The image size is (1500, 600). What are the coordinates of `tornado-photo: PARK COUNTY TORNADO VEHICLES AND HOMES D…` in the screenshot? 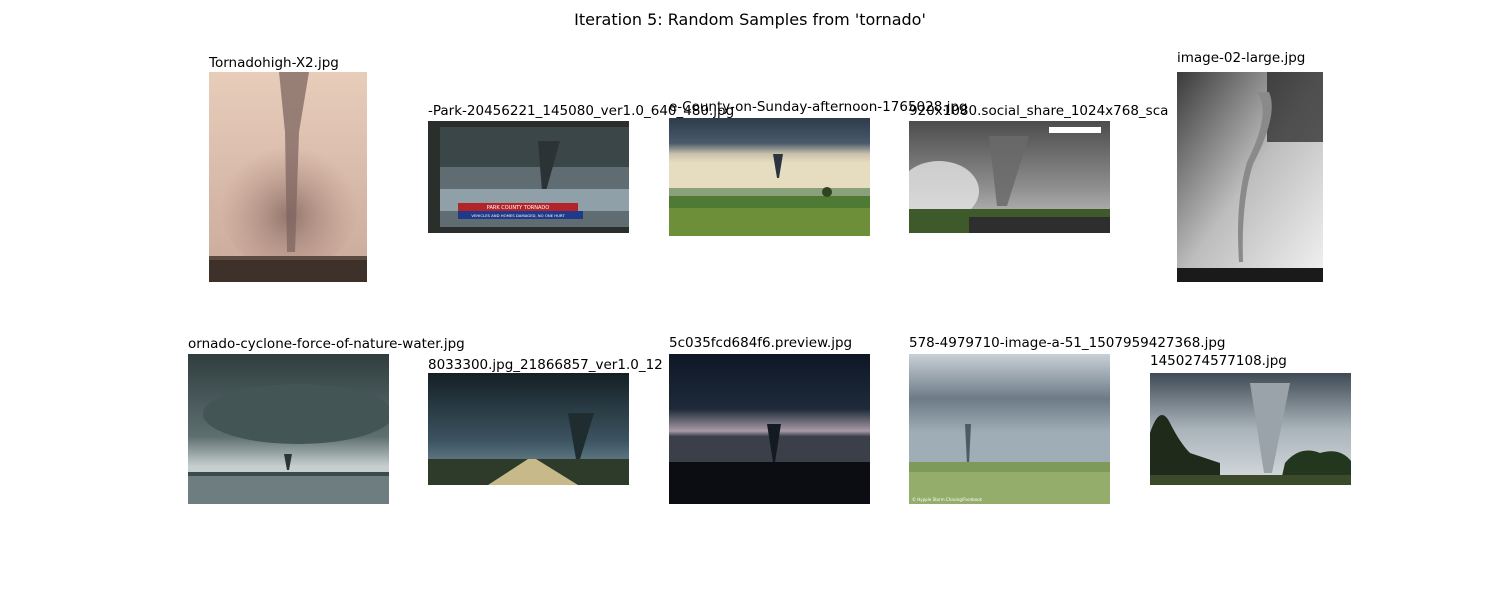 It's located at (528, 177).